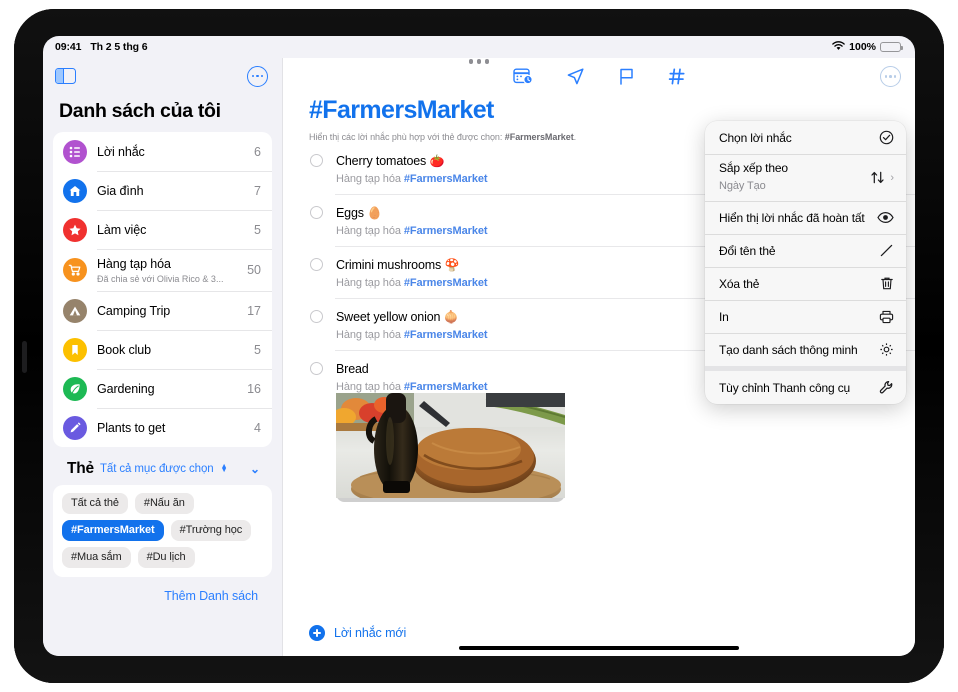 Image resolution: width=958 pixels, height=692 pixels. What do you see at coordinates (131, 427) in the screenshot?
I see `sidebar-item-label: Plants to get` at bounding box center [131, 427].